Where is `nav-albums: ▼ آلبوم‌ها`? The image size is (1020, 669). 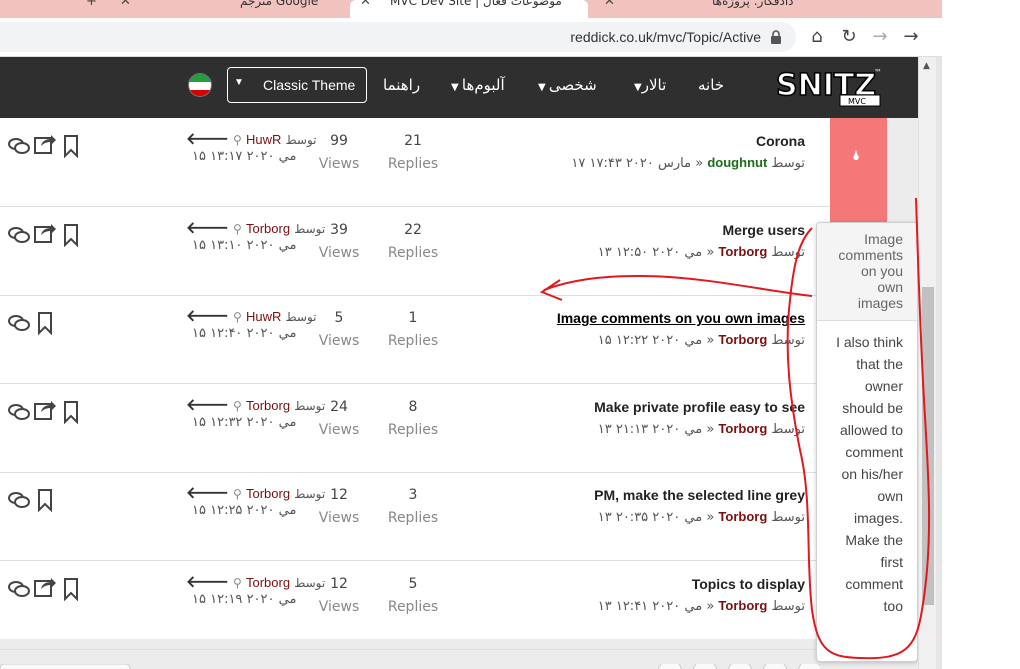 nav-albums: ▼ آلبوم‌ها is located at coordinates (478, 85).